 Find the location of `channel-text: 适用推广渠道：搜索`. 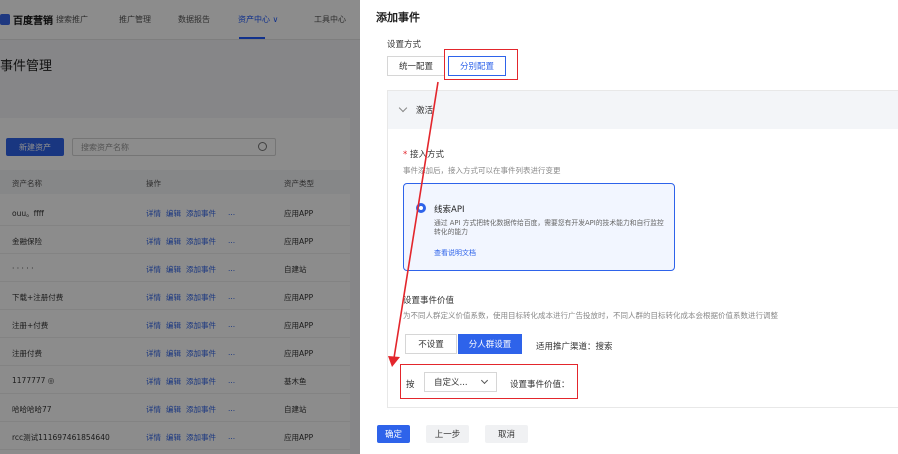

channel-text: 适用推广渠道：搜索 is located at coordinates (574, 347).